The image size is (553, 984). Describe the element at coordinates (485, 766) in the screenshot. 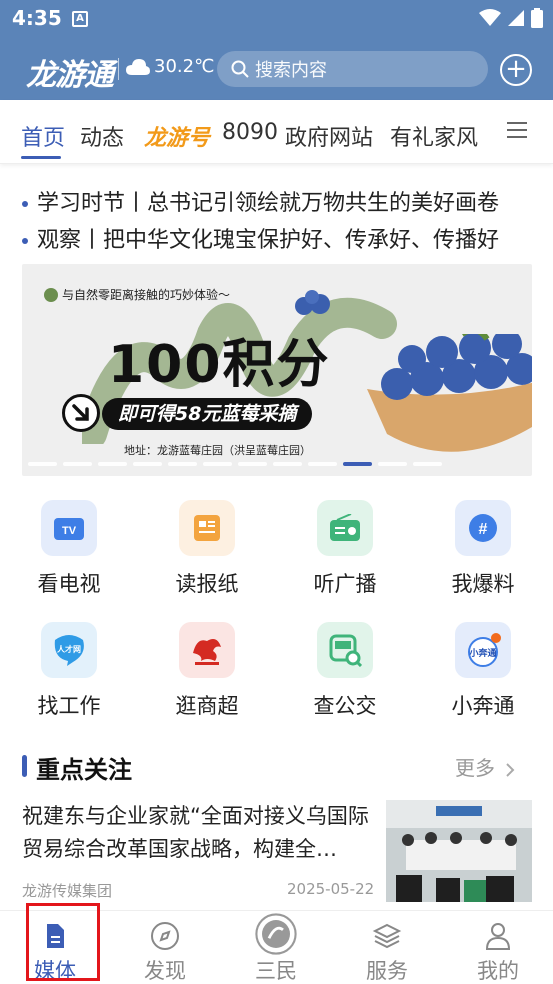

I see `more-link: 更多` at that location.